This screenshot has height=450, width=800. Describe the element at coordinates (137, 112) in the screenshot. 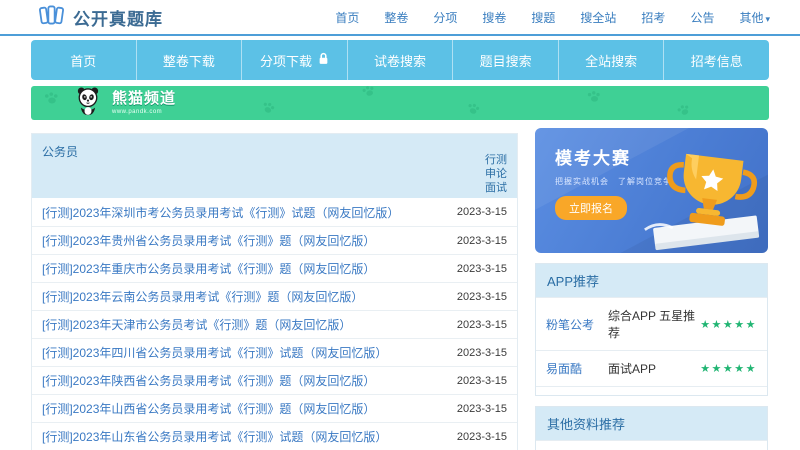

I see `banner-subtext: www.pandk.com` at that location.